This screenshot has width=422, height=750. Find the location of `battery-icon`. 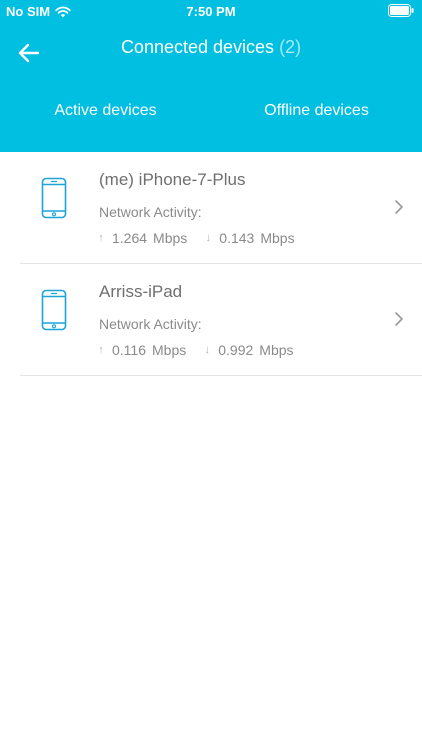

battery-icon is located at coordinates (401, 10).